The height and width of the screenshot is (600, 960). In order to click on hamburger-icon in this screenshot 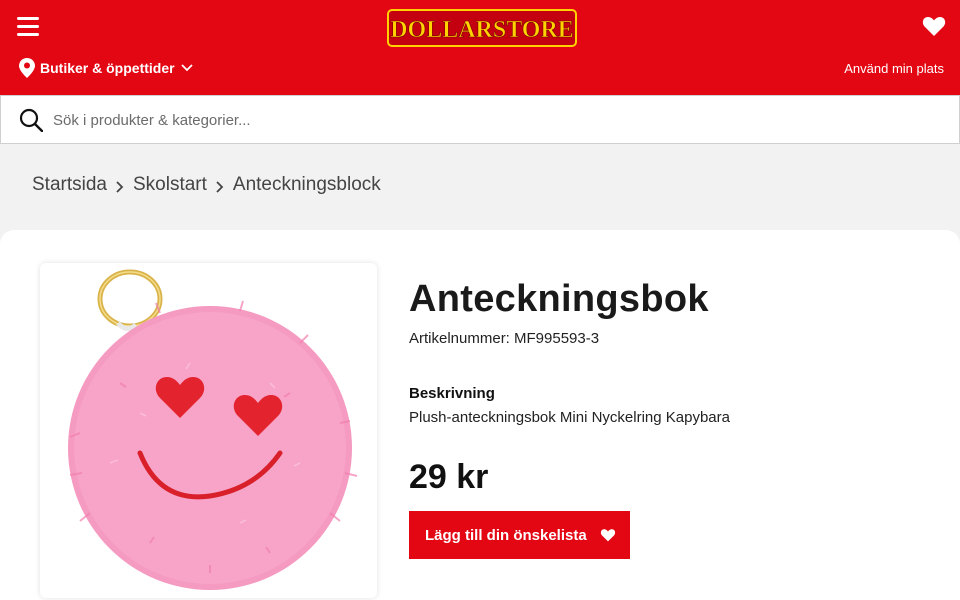, I will do `click(28, 27)`.